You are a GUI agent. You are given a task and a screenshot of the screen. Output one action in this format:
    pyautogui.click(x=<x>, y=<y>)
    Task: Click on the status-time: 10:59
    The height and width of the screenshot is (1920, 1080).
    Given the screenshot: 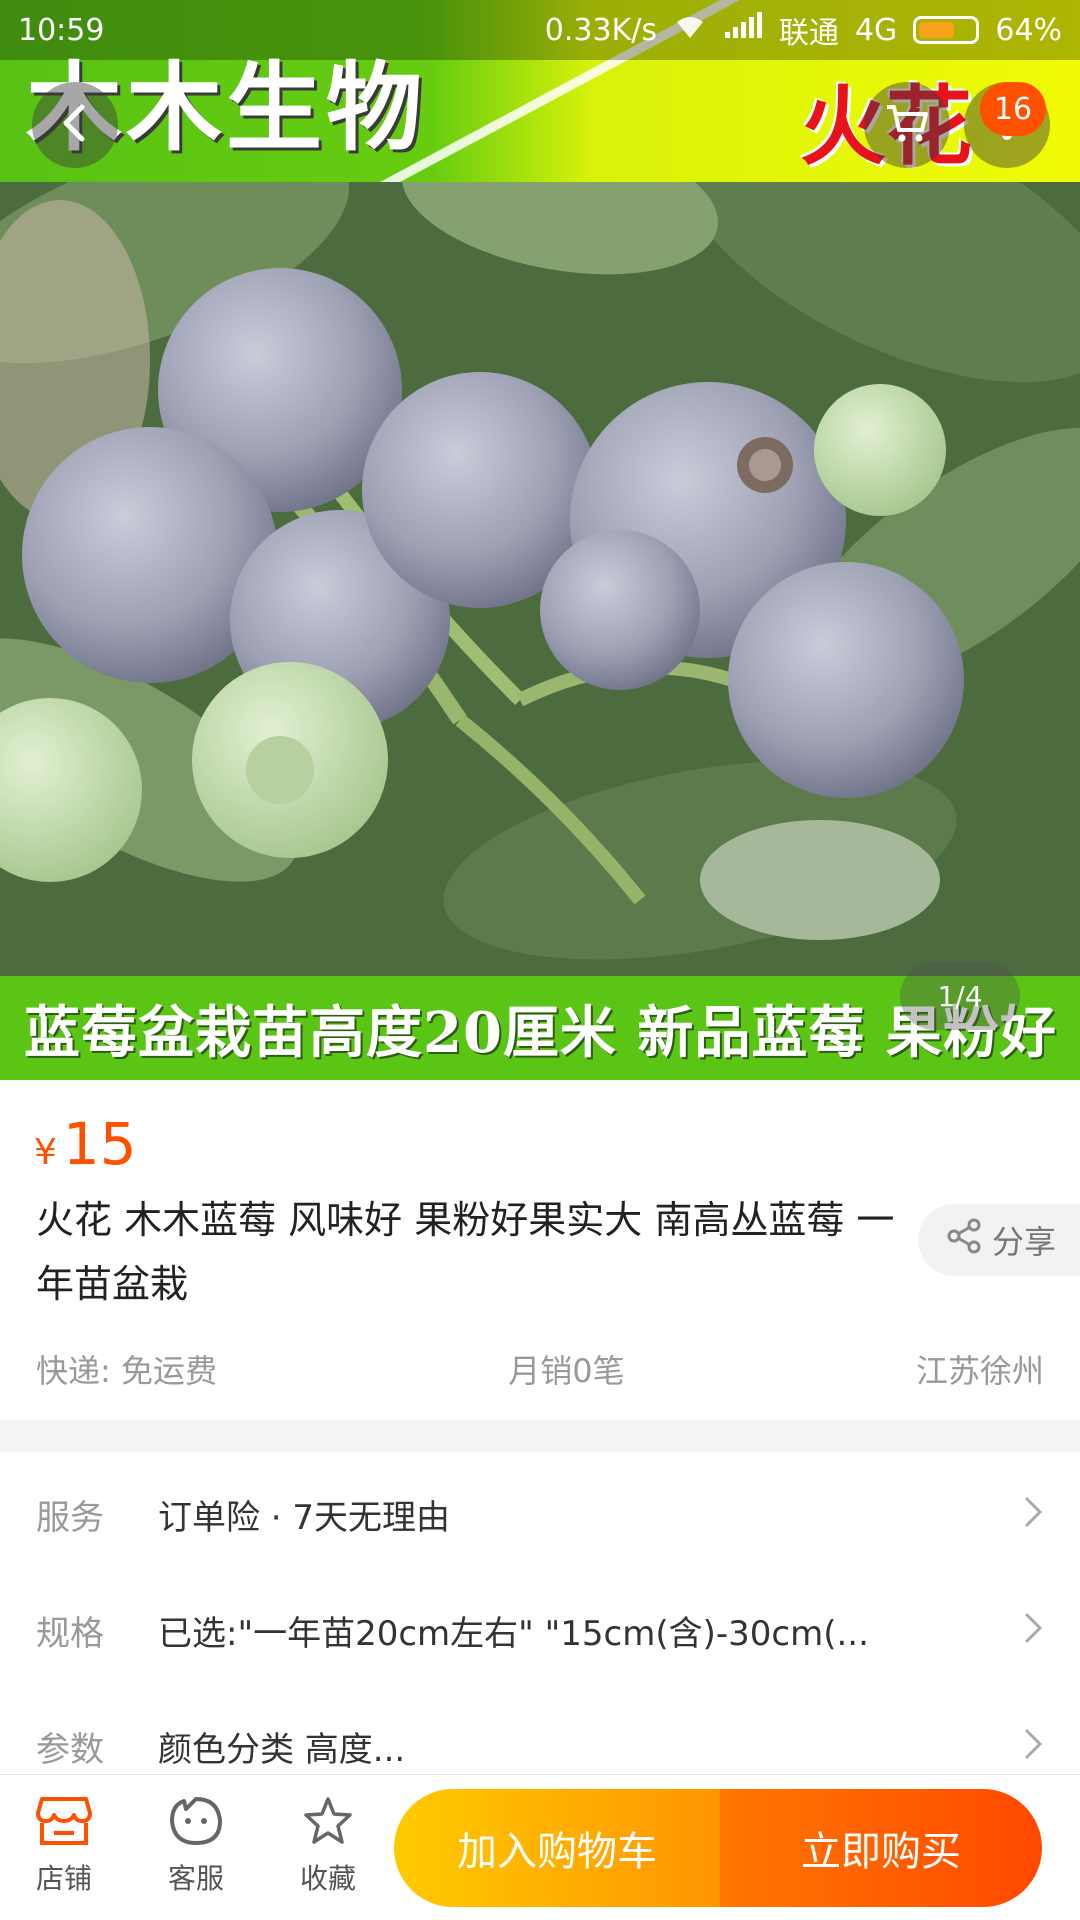 What is the action you would take?
    pyautogui.click(x=61, y=30)
    